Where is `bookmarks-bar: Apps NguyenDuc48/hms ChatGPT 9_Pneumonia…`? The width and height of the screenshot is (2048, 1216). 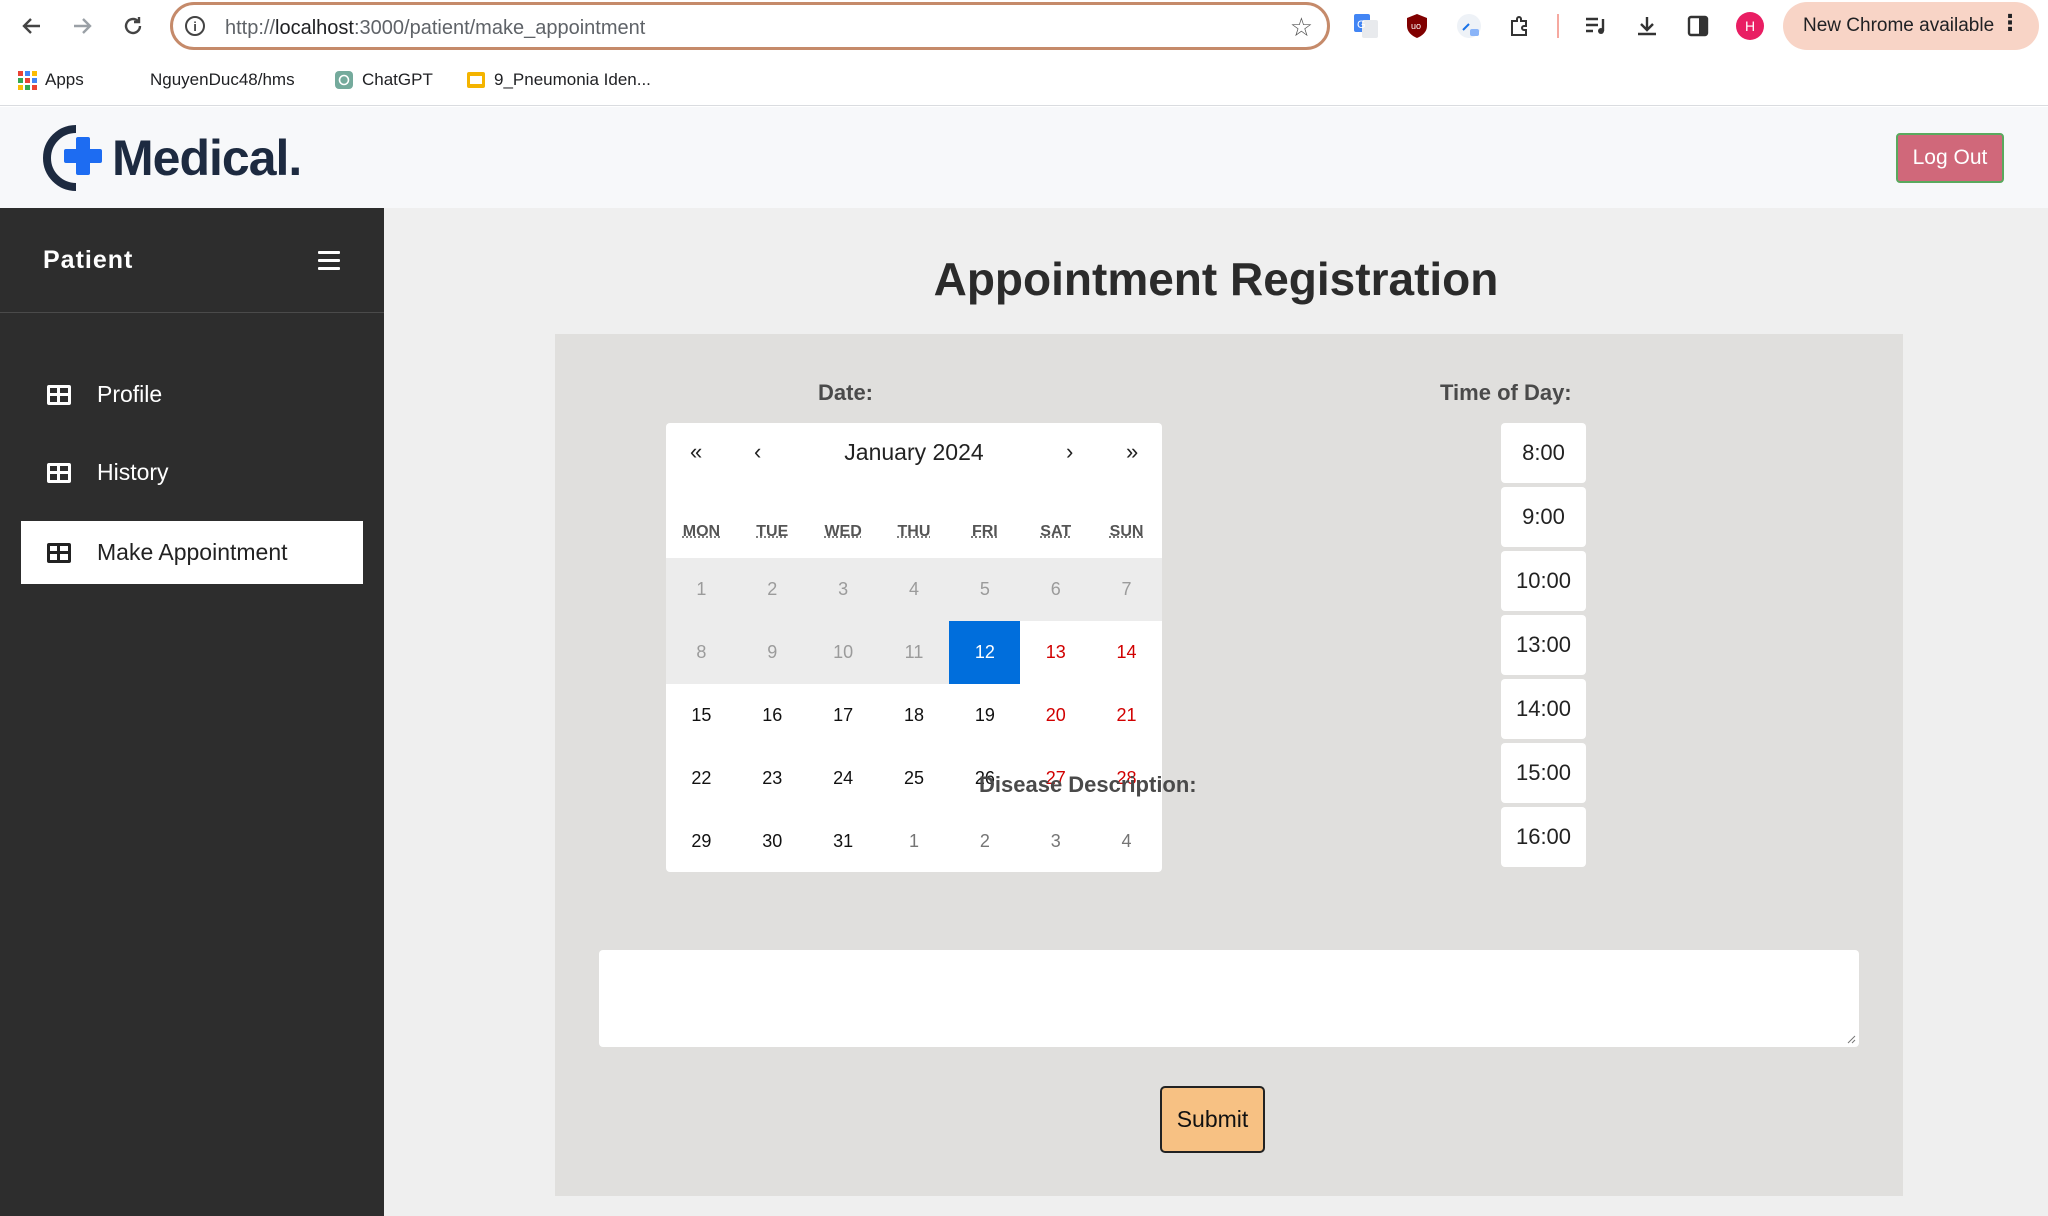 bookmarks-bar: Apps NguyenDuc48/hms ChatGPT 9_Pneumonia… is located at coordinates (1024, 79).